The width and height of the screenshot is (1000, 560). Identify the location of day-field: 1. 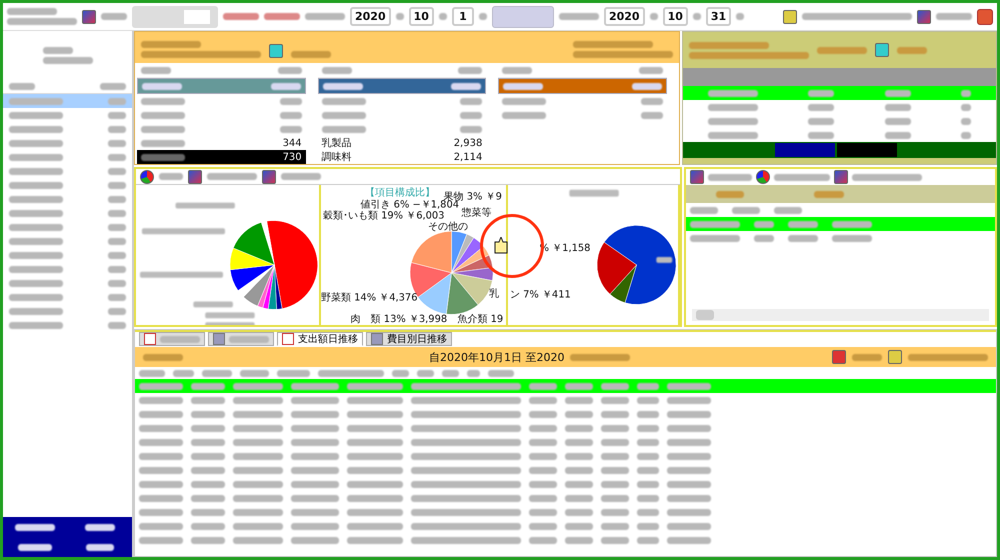
(463, 16).